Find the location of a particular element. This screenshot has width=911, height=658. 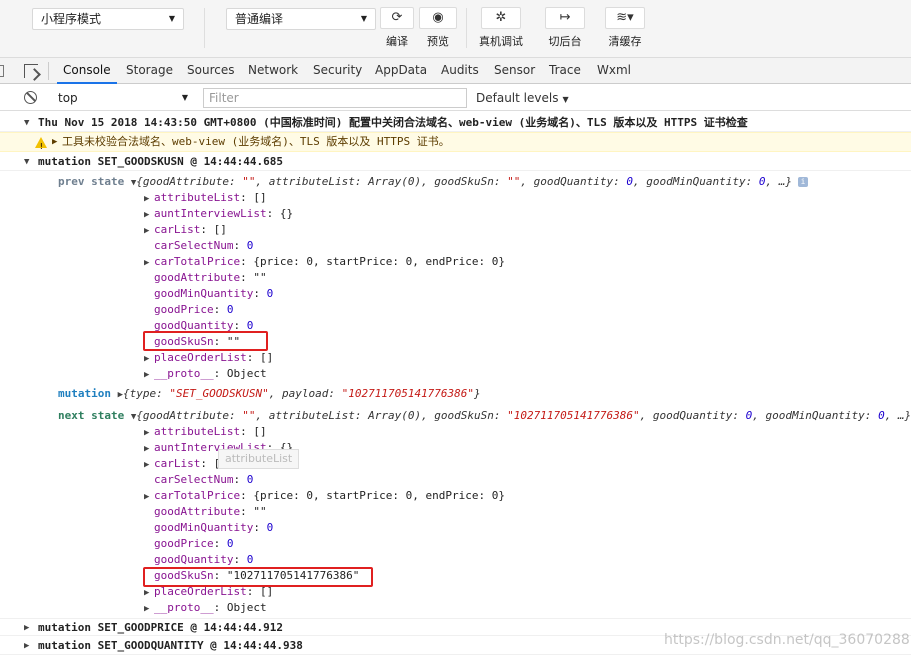

tab-trace: Trace is located at coordinates (565, 71).